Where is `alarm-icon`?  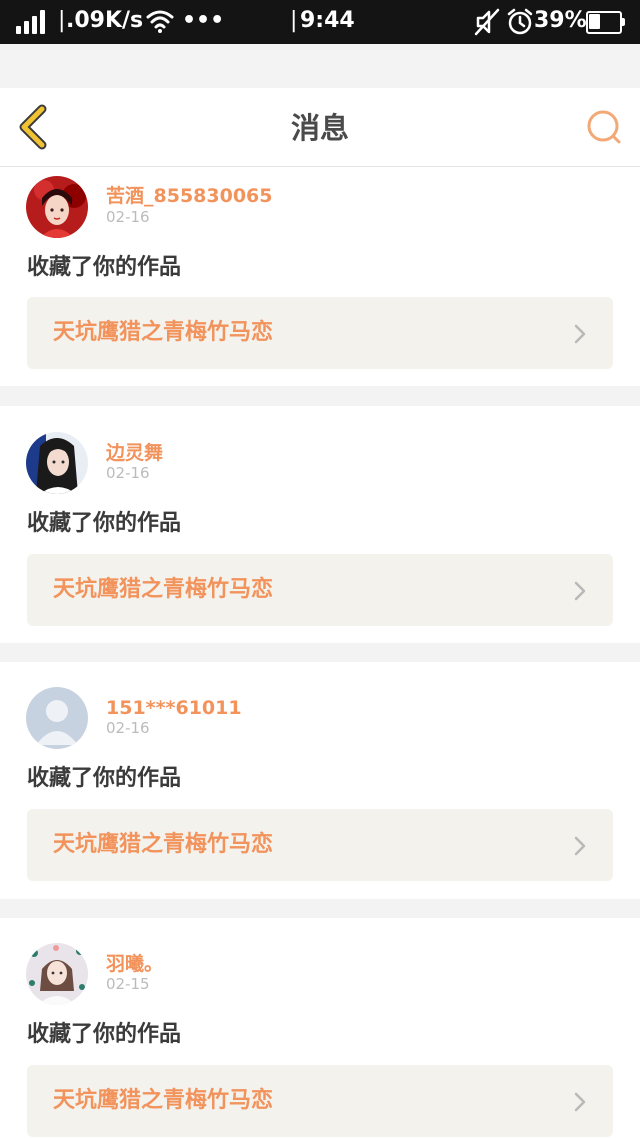 alarm-icon is located at coordinates (520, 22).